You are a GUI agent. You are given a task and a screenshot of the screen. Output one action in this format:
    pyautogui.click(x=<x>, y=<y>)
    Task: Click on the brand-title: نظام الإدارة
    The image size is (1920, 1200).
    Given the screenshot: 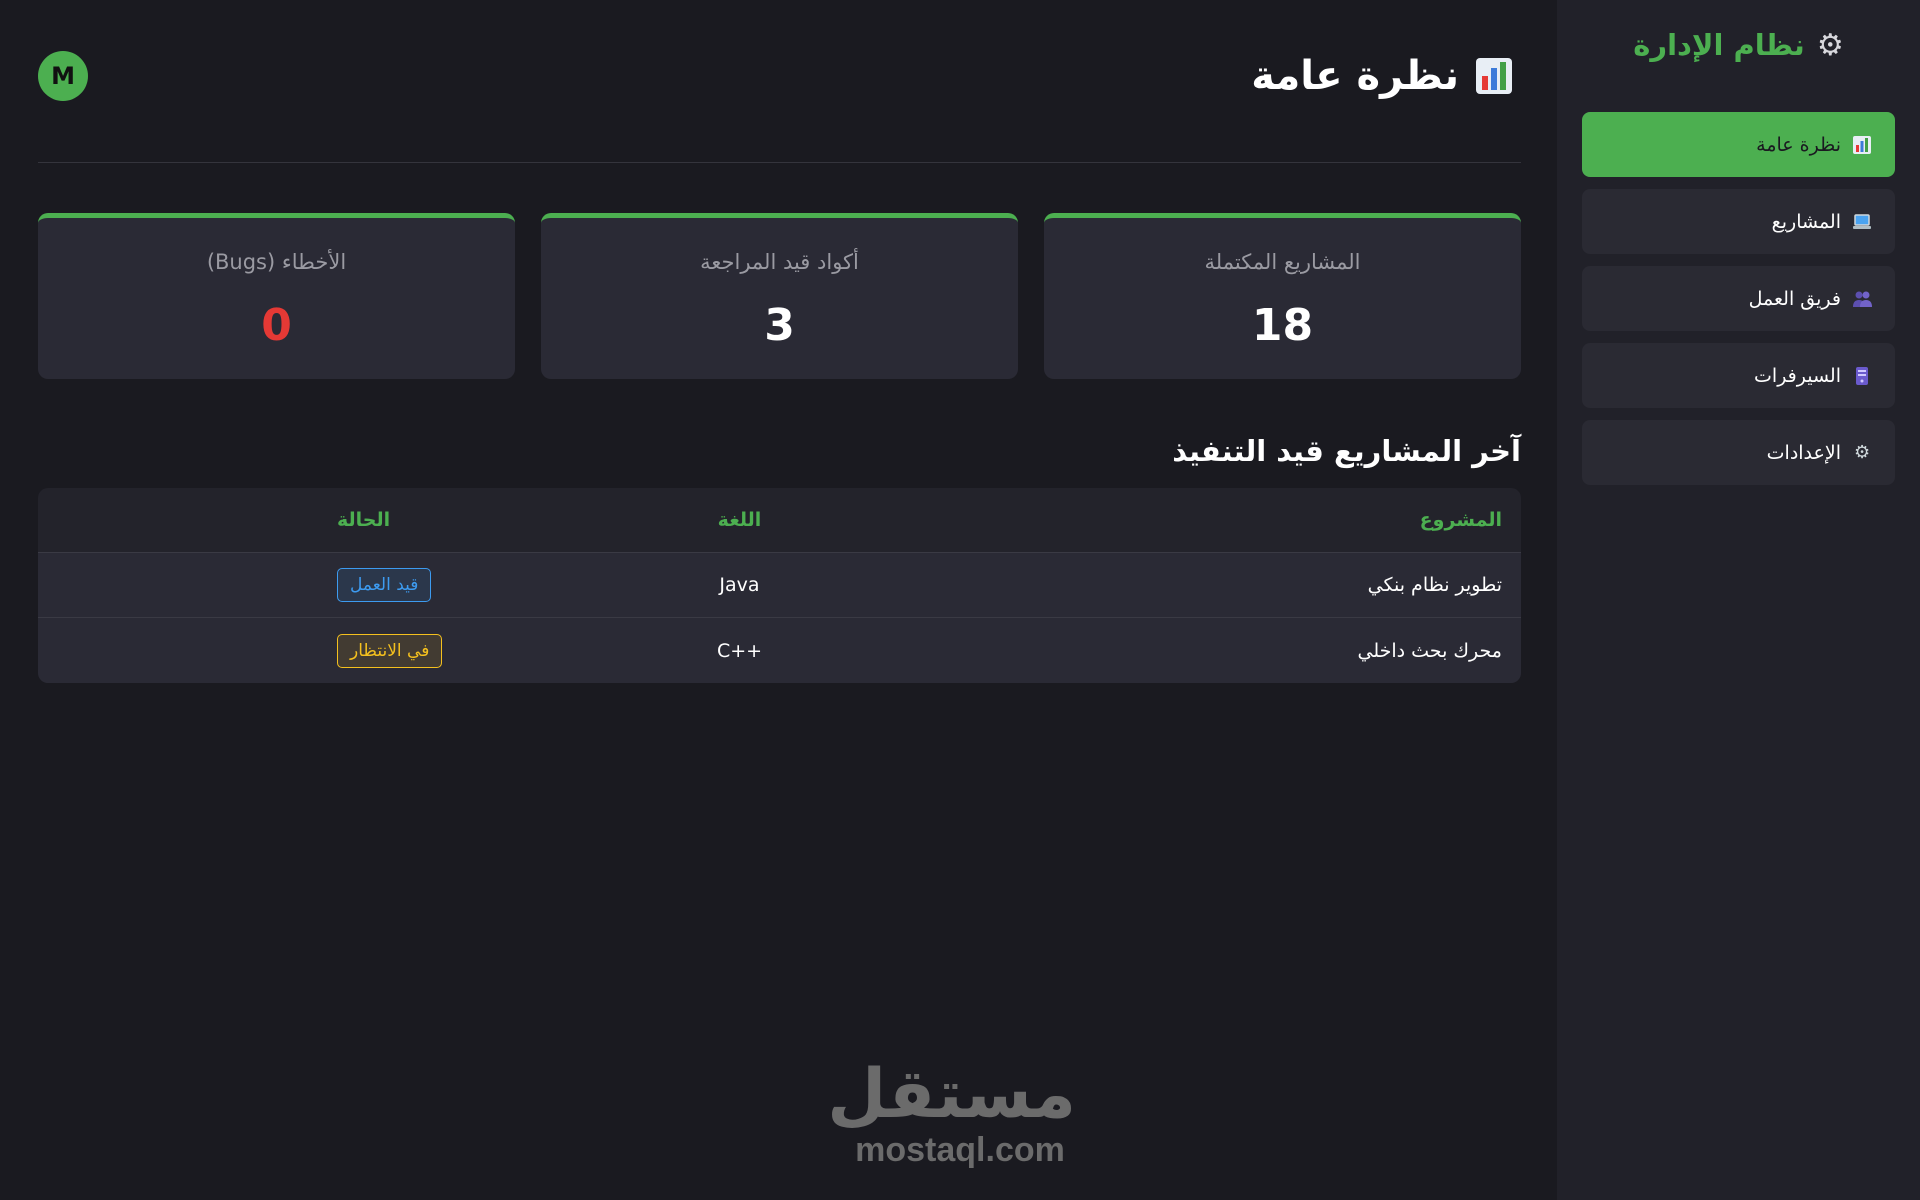 What is the action you would take?
    pyautogui.click(x=1719, y=45)
    